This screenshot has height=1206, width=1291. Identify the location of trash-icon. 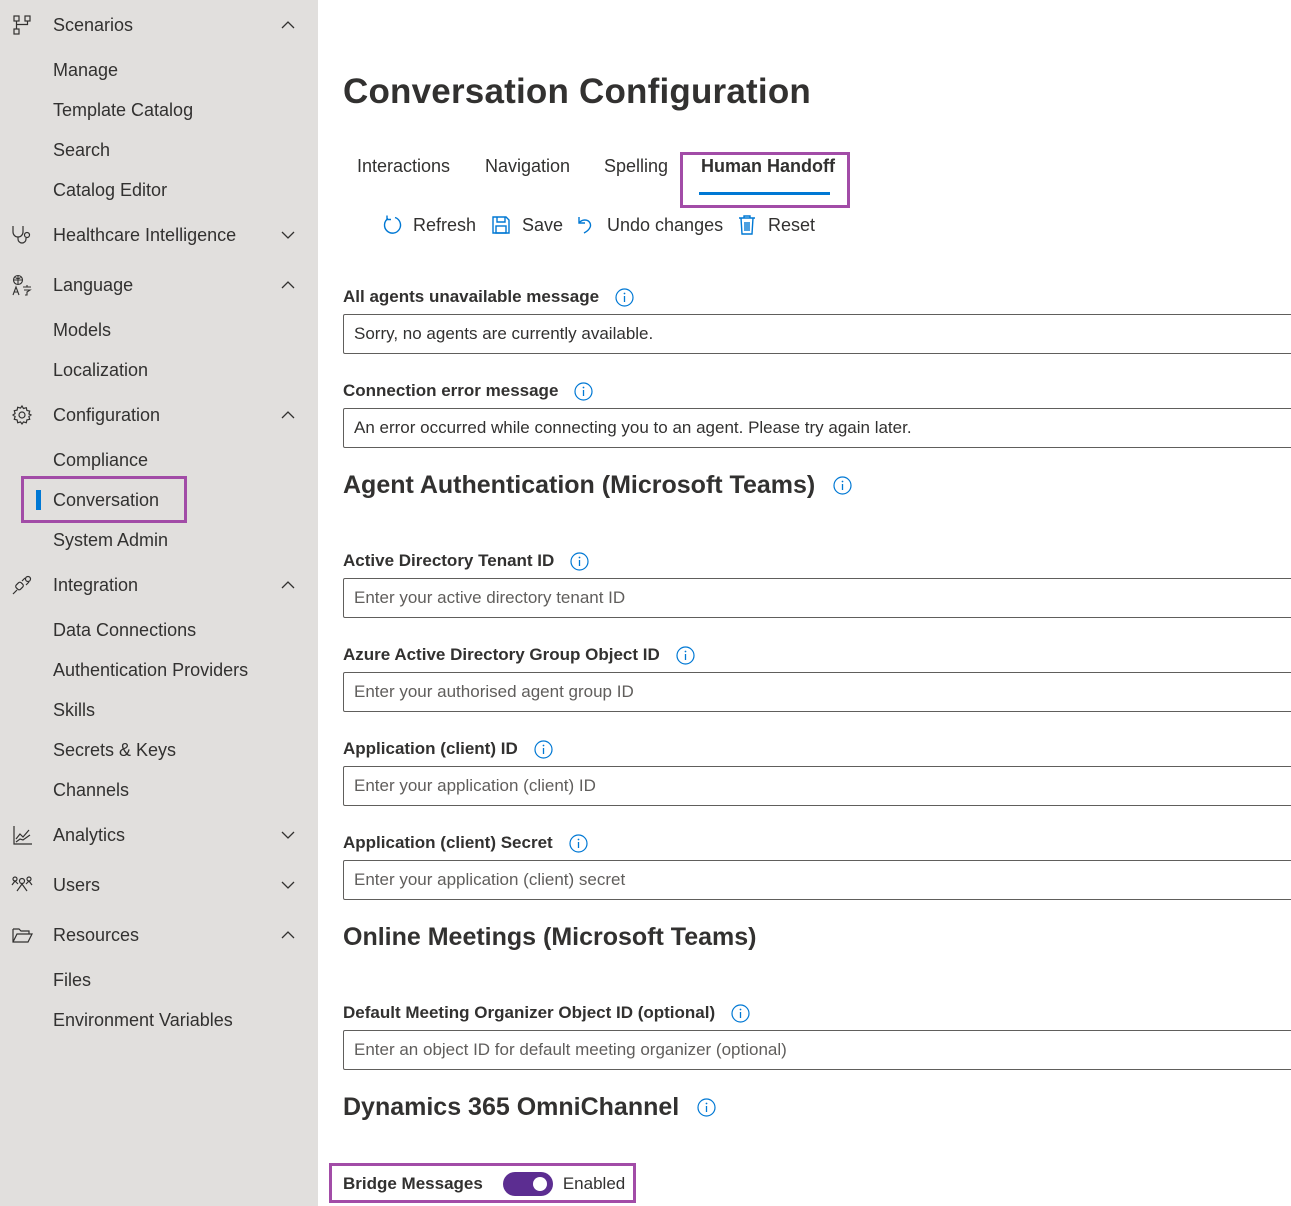
(747, 225).